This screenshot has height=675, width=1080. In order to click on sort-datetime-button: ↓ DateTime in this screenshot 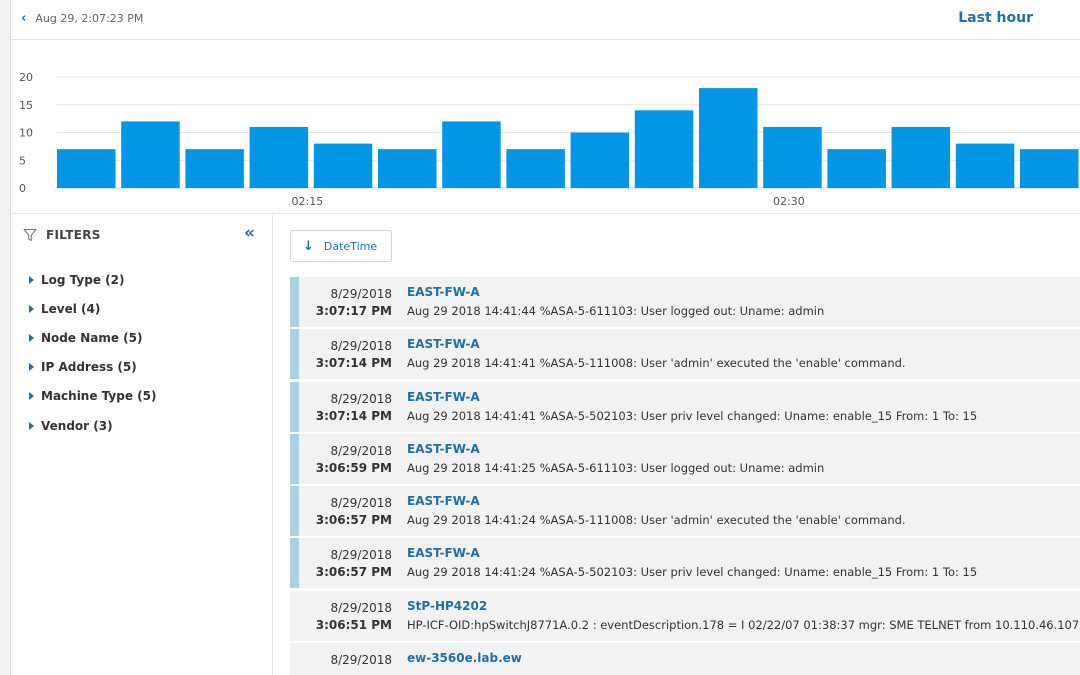, I will do `click(341, 246)`.